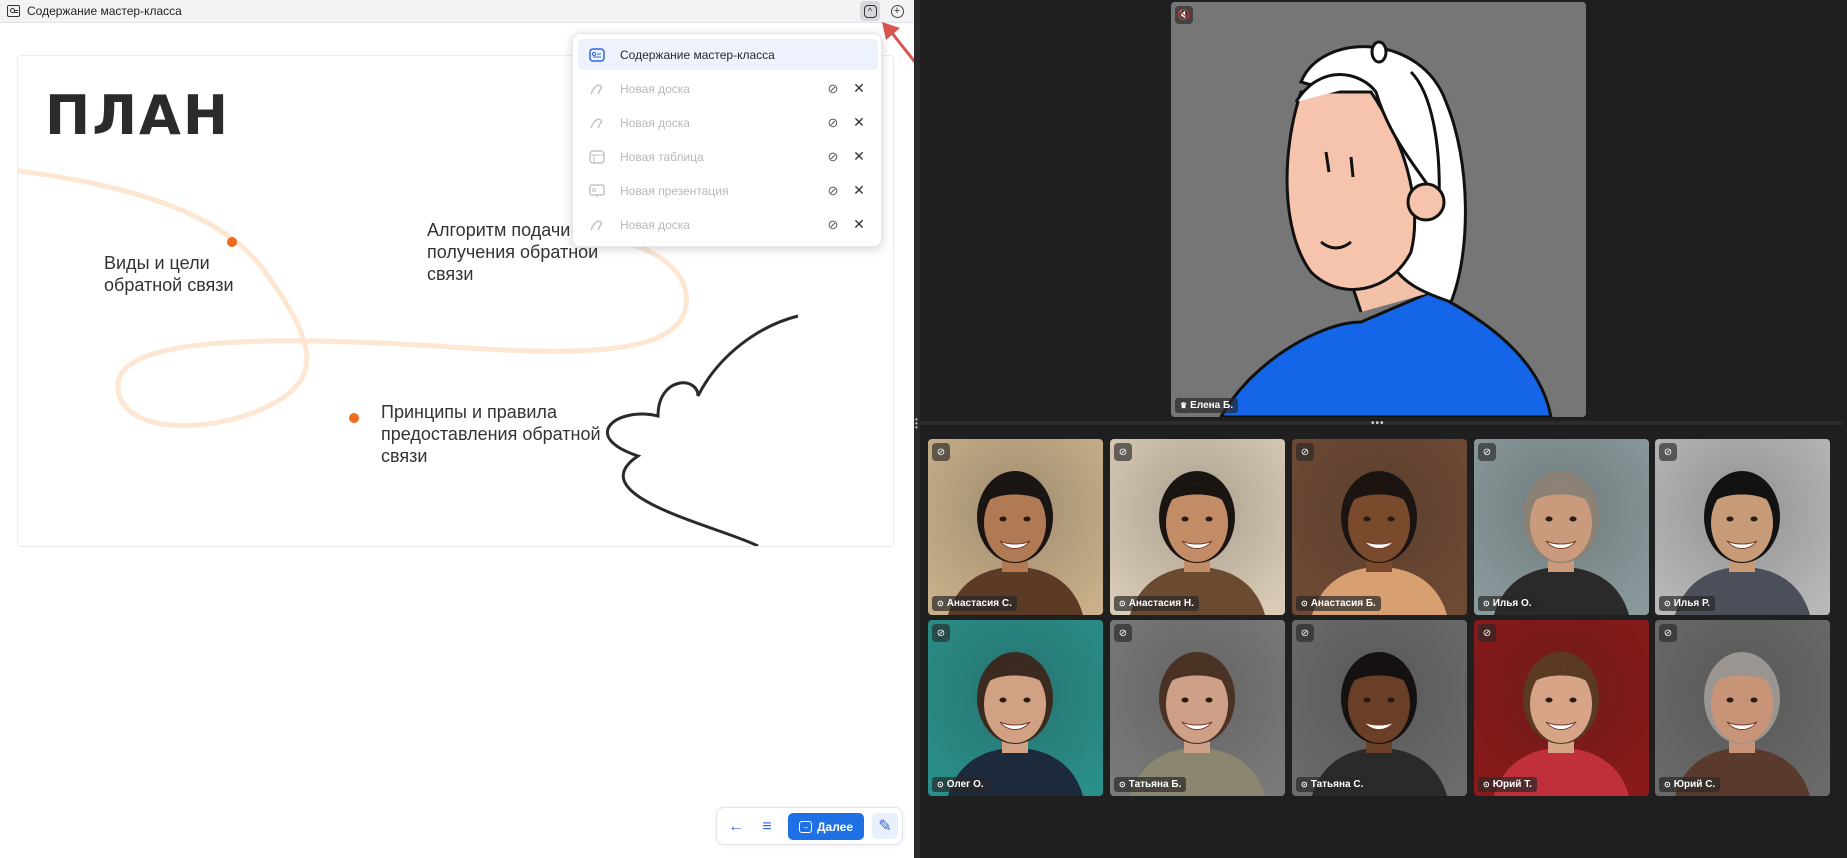 The height and width of the screenshot is (858, 1847). I want to click on participant-name: Татьяна С., so click(1337, 784).